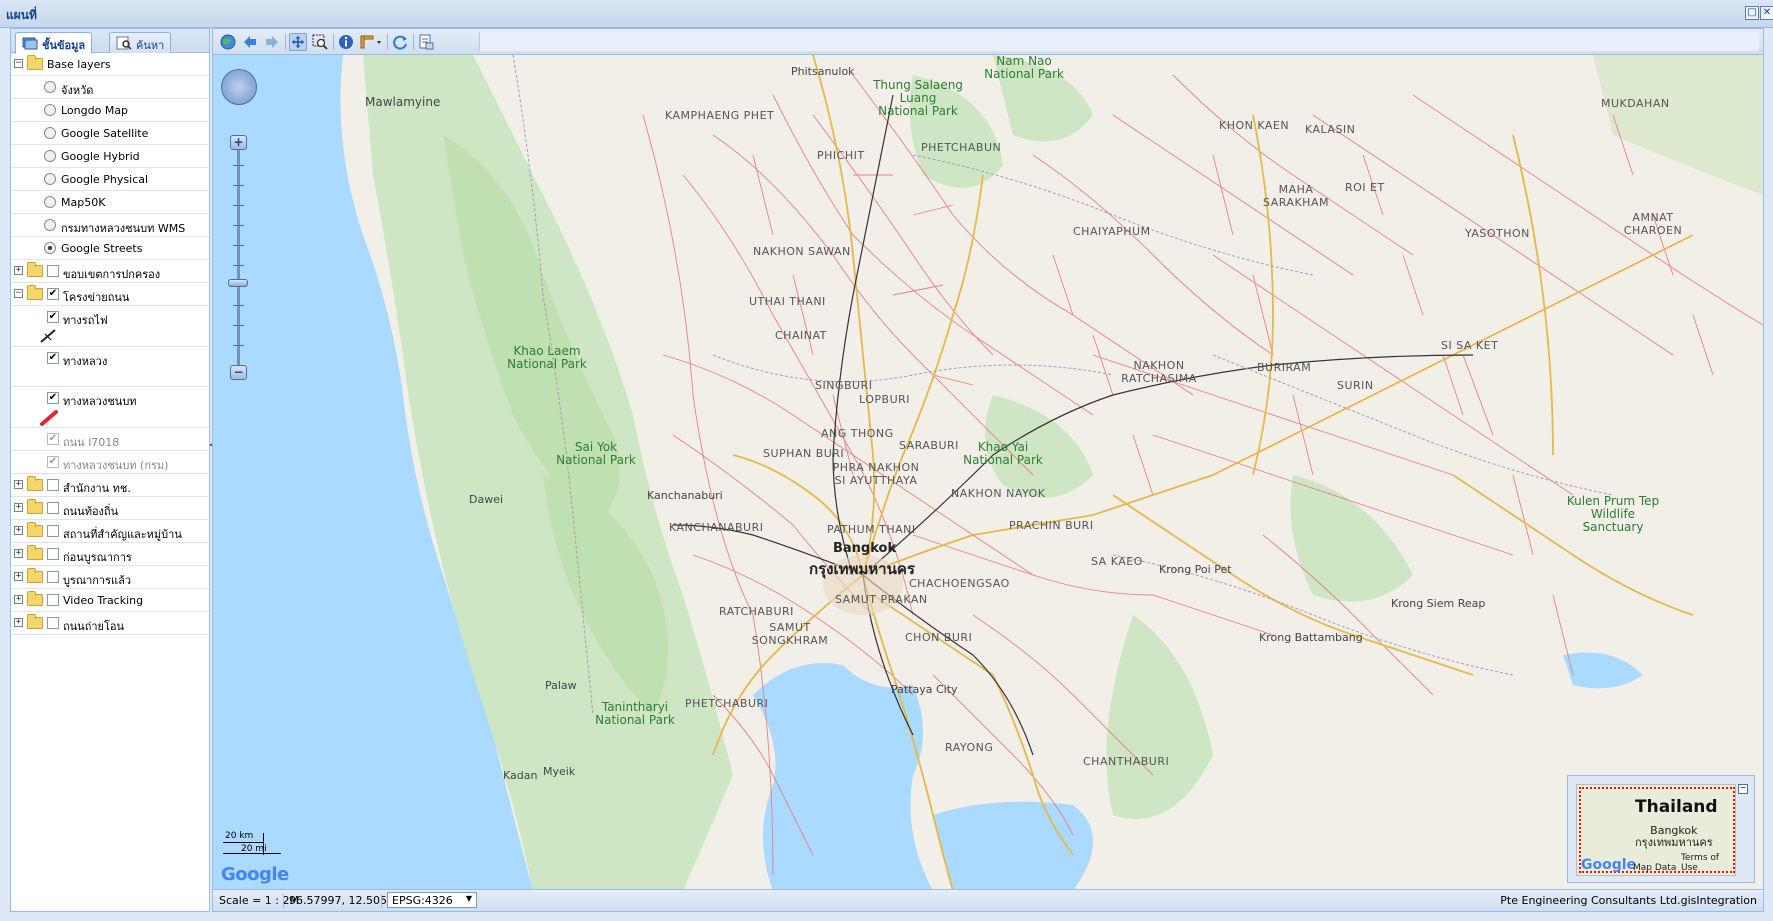 This screenshot has height=921, width=1773. I want to click on projection-select: EPSG:4326 ▼, so click(432, 900).